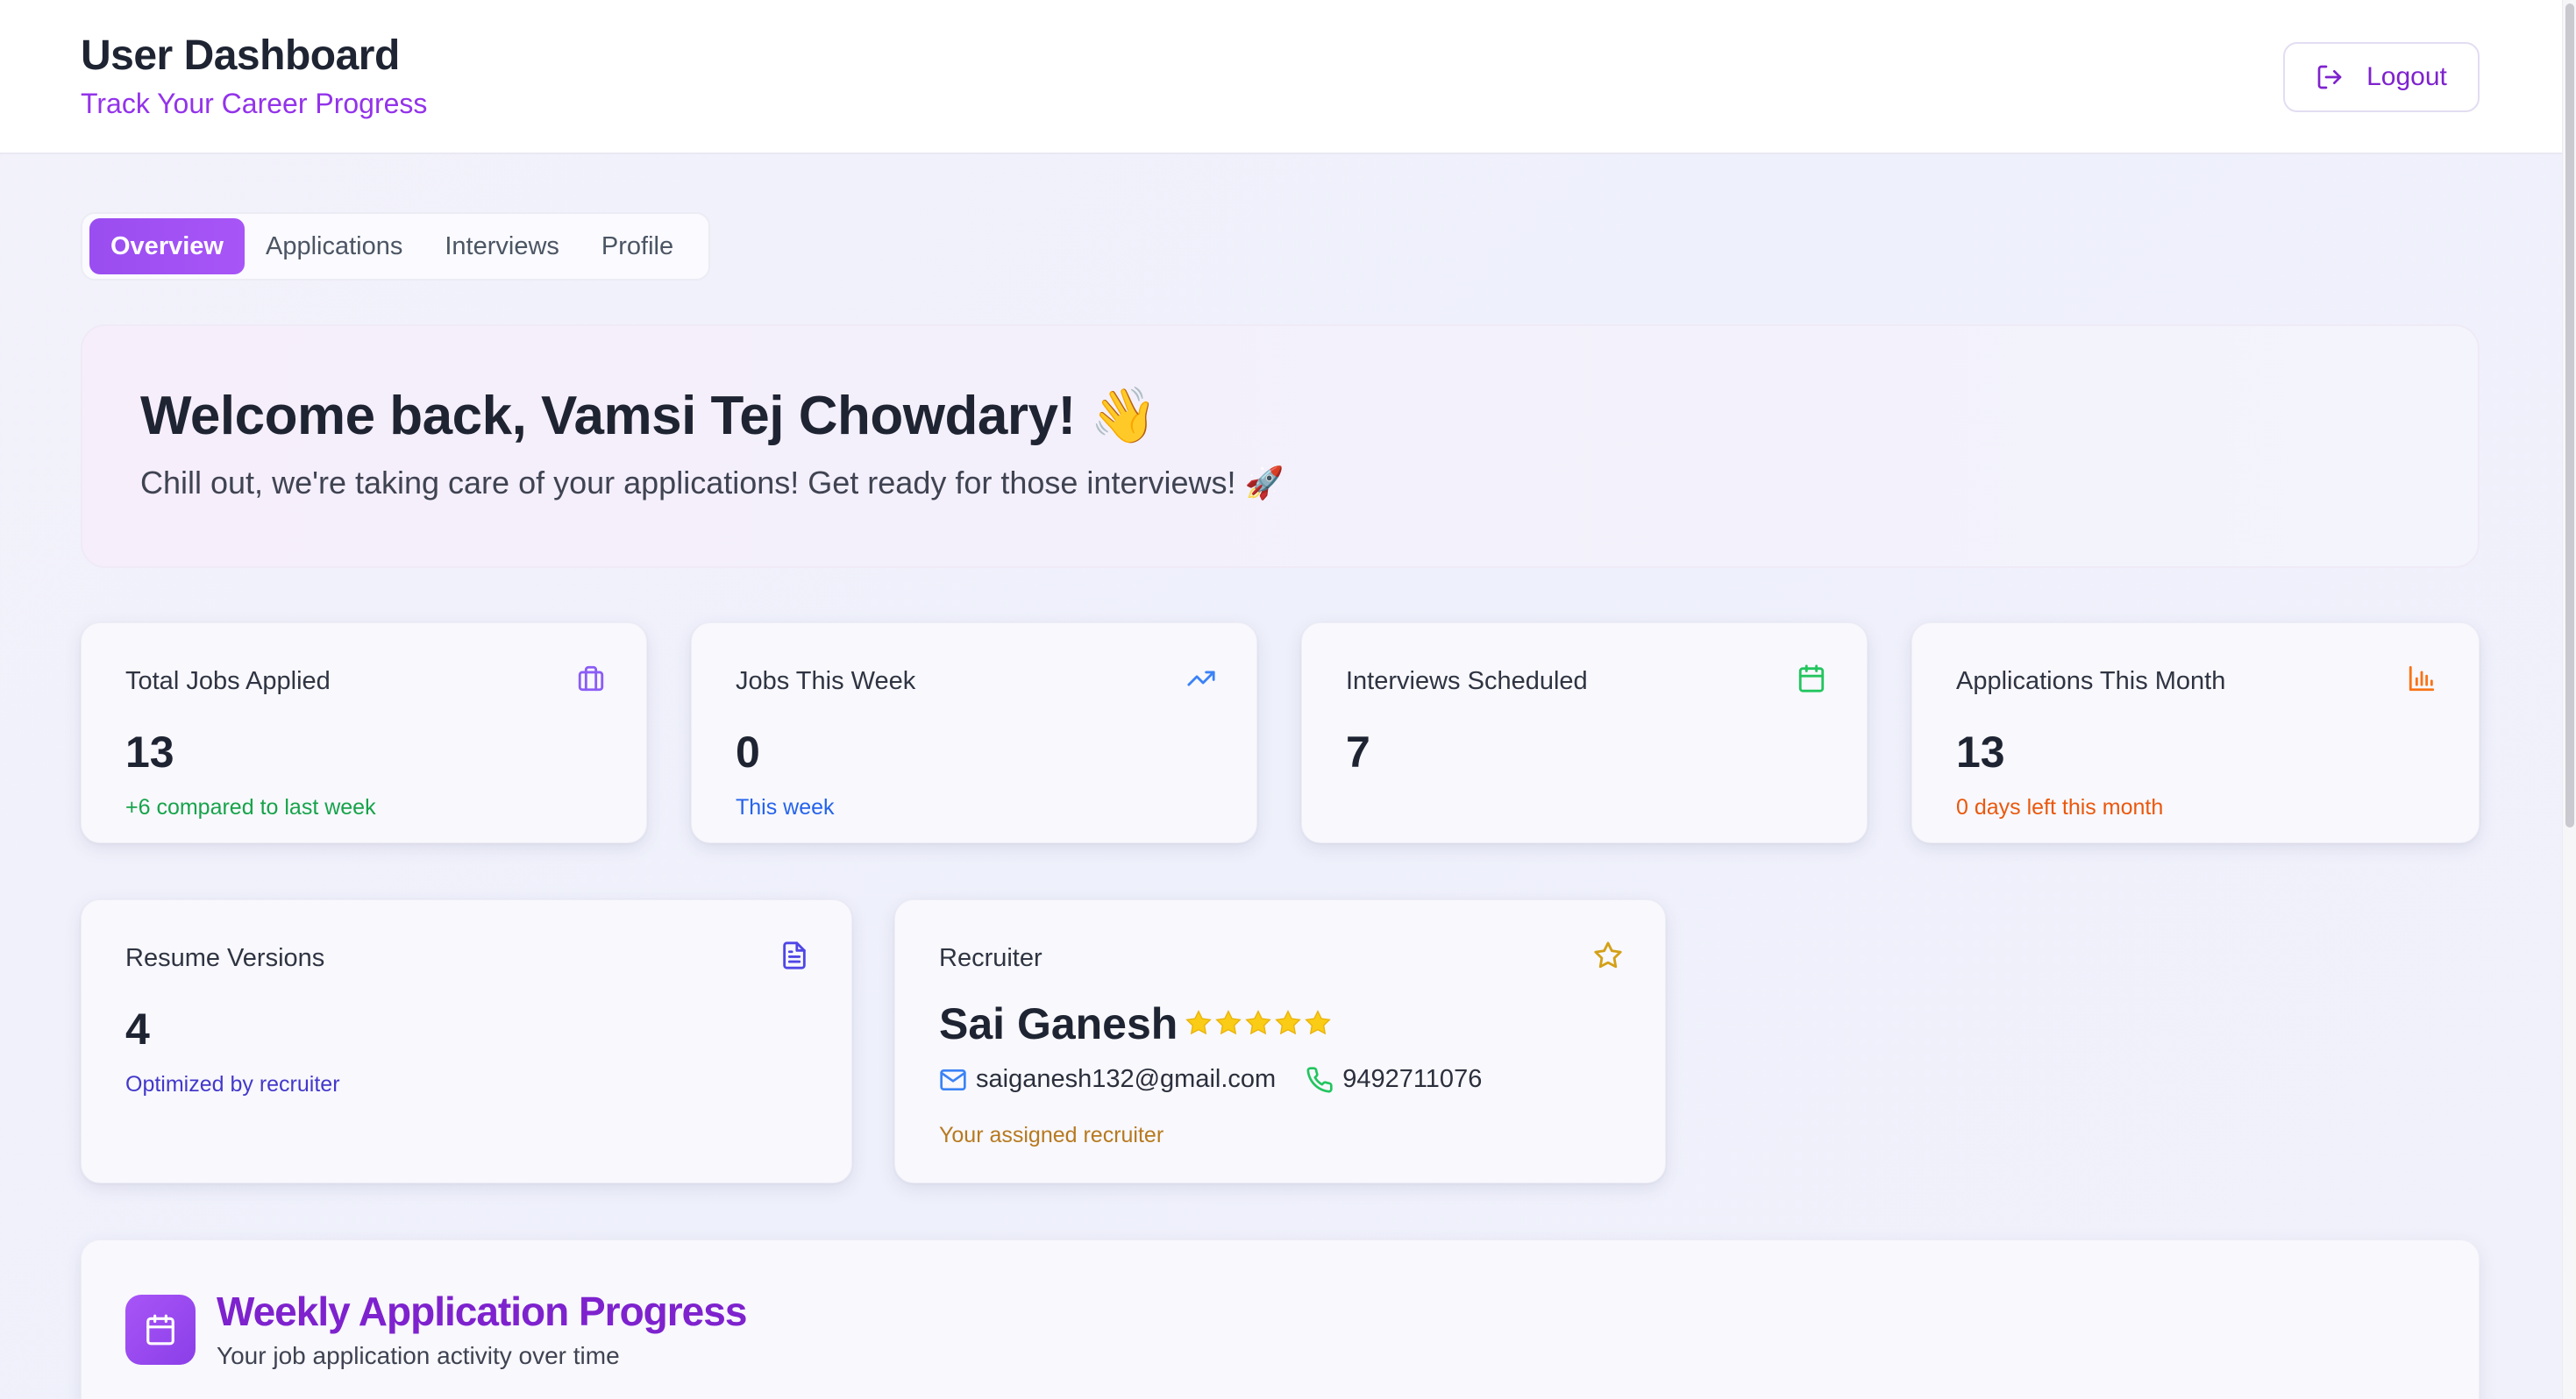  What do you see at coordinates (2060, 808) in the screenshot?
I see `stat-sub: 0 days left this month` at bounding box center [2060, 808].